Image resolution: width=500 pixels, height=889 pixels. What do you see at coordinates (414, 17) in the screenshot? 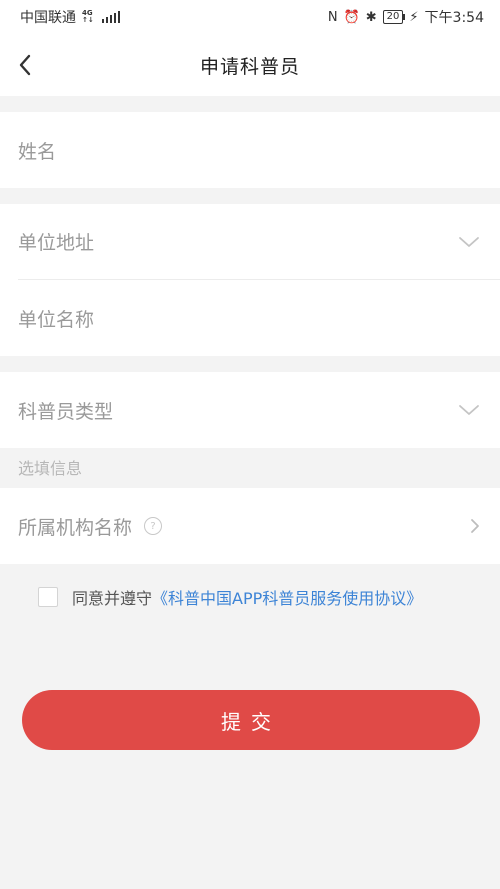
I see `charging-icon: ⚡` at bounding box center [414, 17].